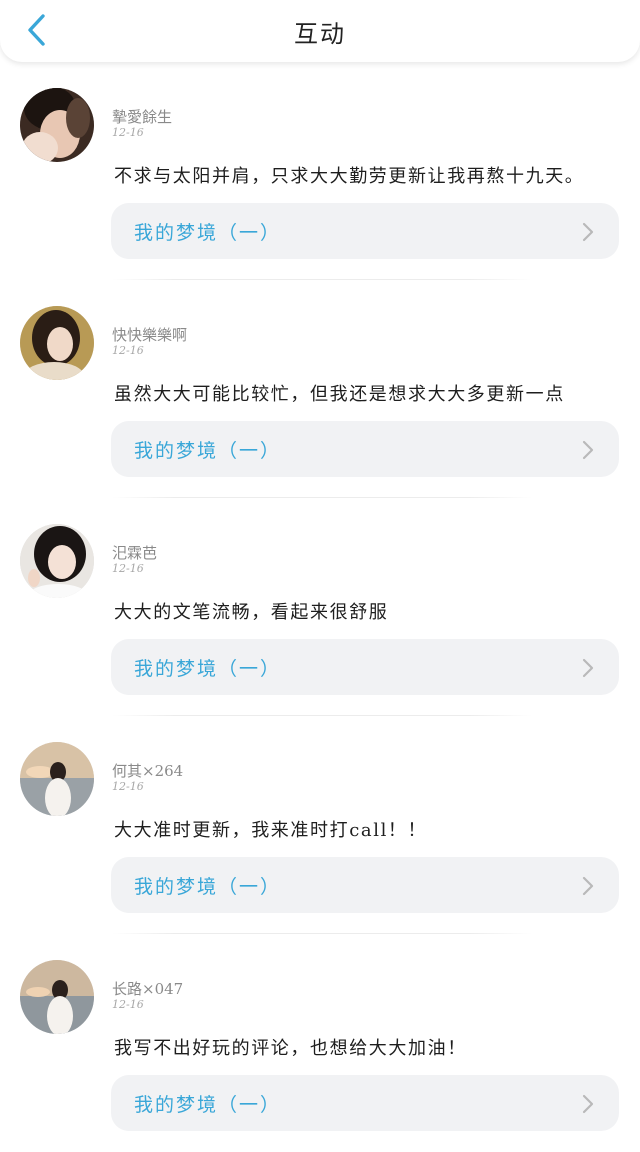  What do you see at coordinates (147, 770) in the screenshot?
I see `username: 何其×264` at bounding box center [147, 770].